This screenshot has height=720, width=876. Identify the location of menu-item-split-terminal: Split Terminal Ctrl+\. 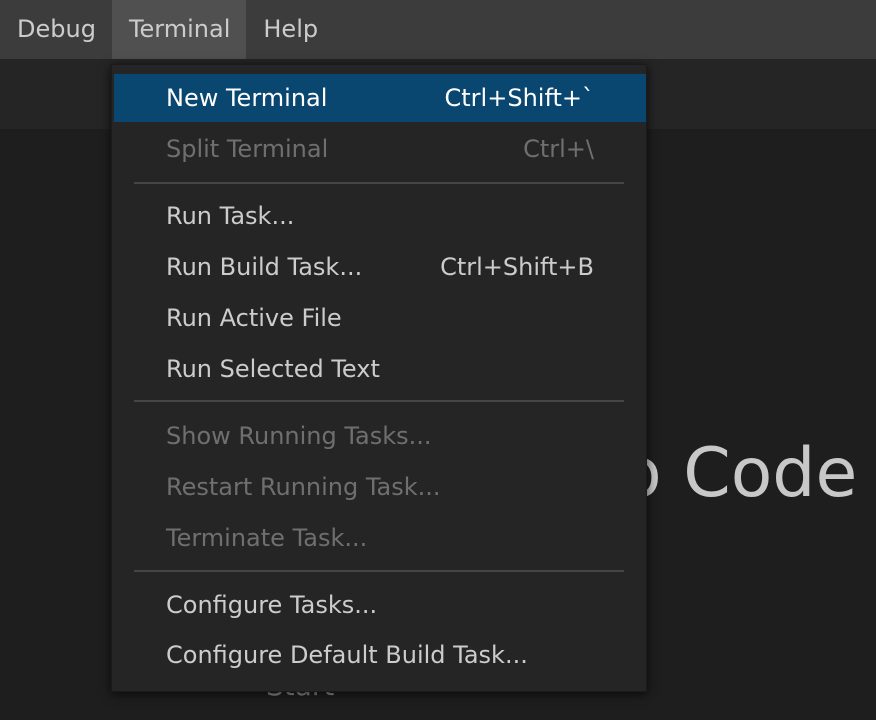
(380, 149).